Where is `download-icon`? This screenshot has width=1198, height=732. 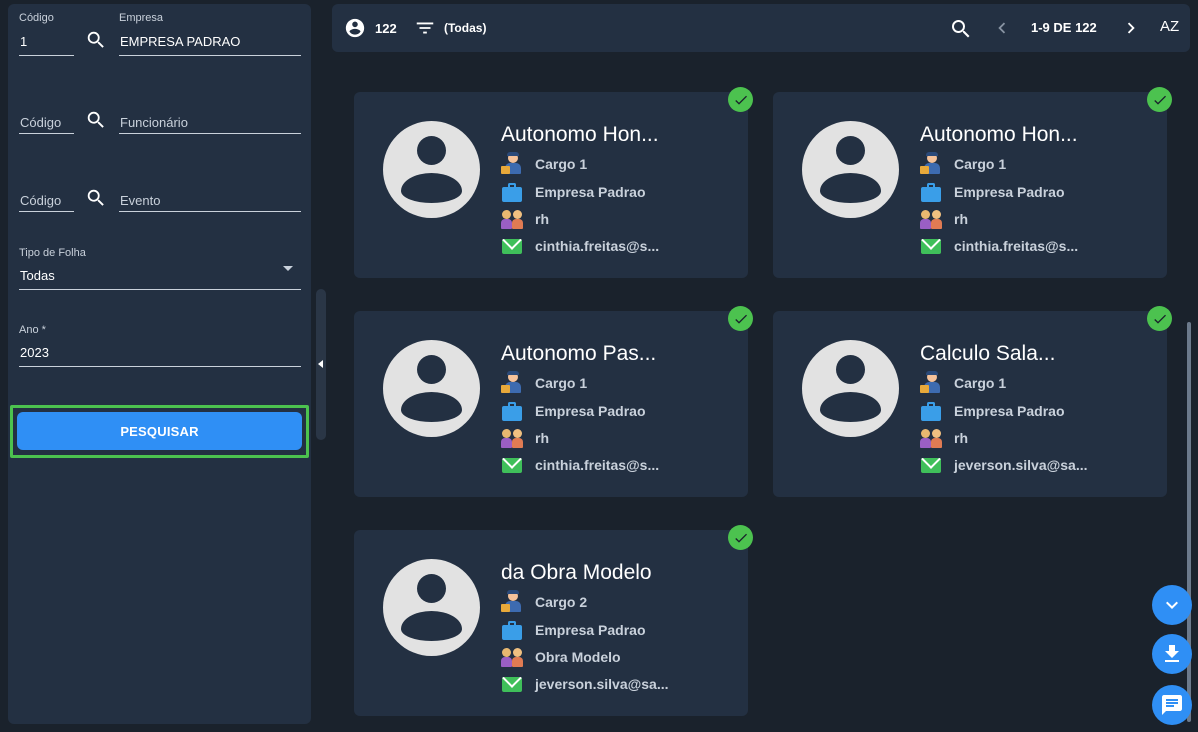 download-icon is located at coordinates (1172, 653).